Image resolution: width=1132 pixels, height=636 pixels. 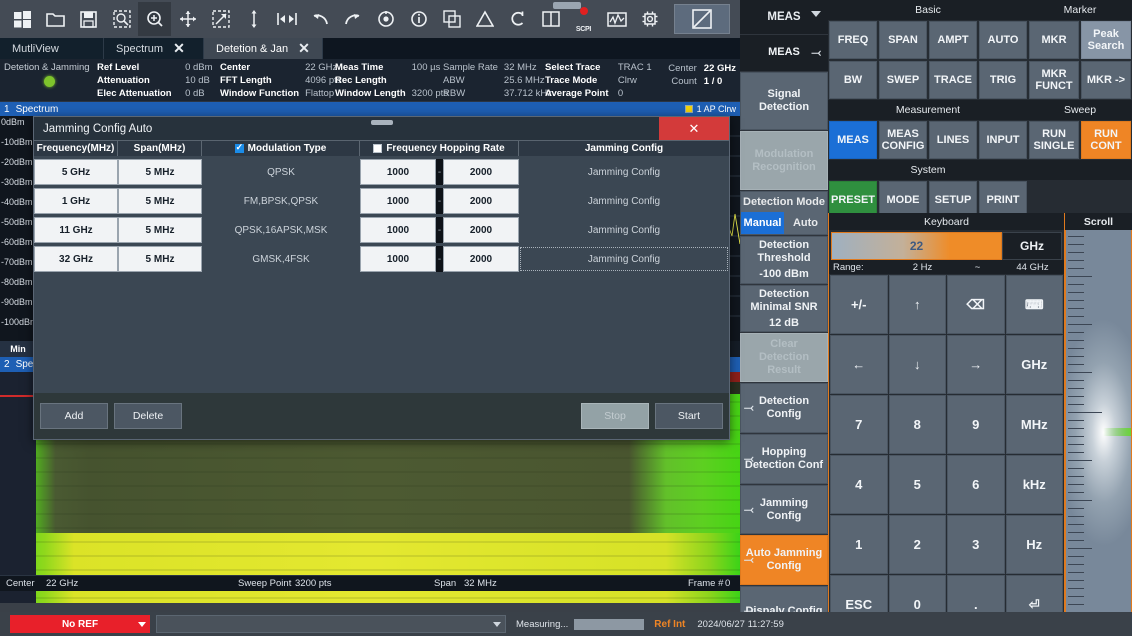 I want to click on redo-icon, so click(x=352, y=19).